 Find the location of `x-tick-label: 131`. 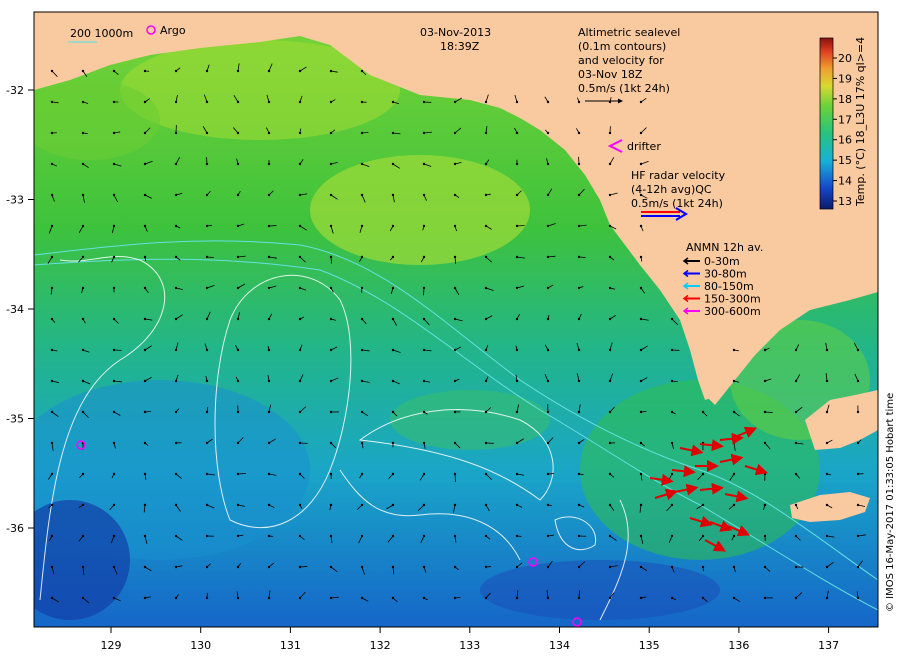

x-tick-label: 131 is located at coordinates (290, 645).